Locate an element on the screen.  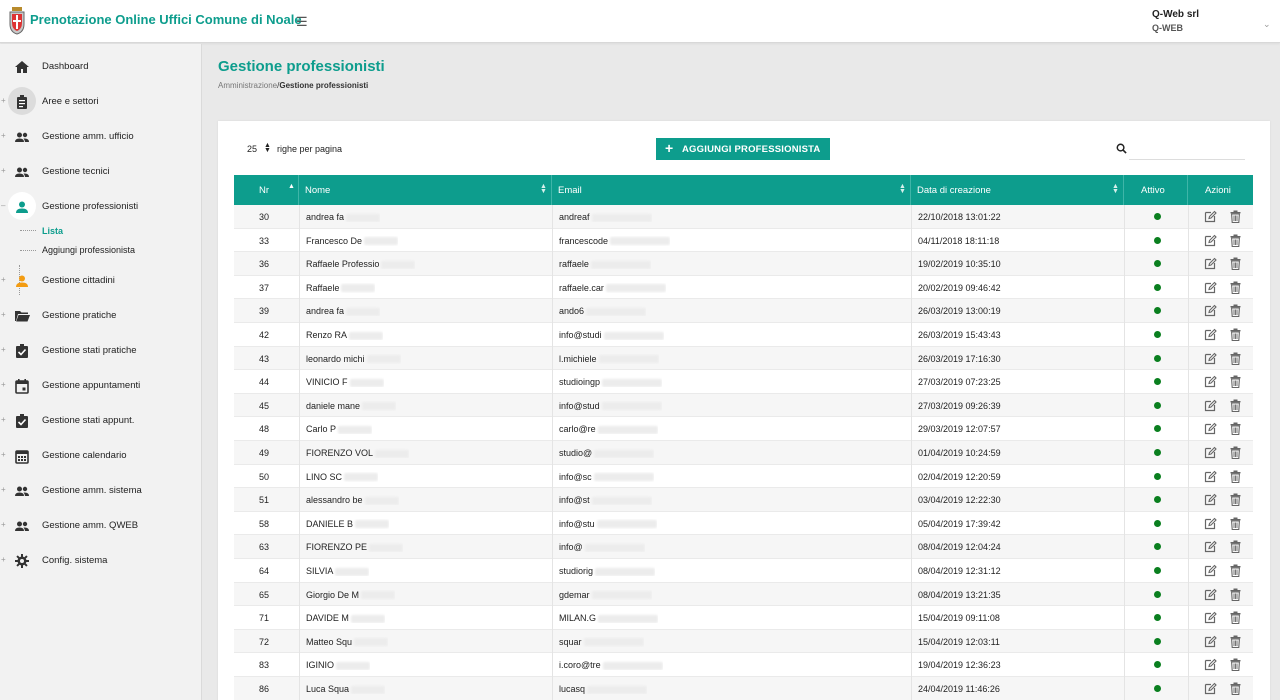
user-menu: Q-Web srl Q-WEB is located at coordinates (1175, 21).